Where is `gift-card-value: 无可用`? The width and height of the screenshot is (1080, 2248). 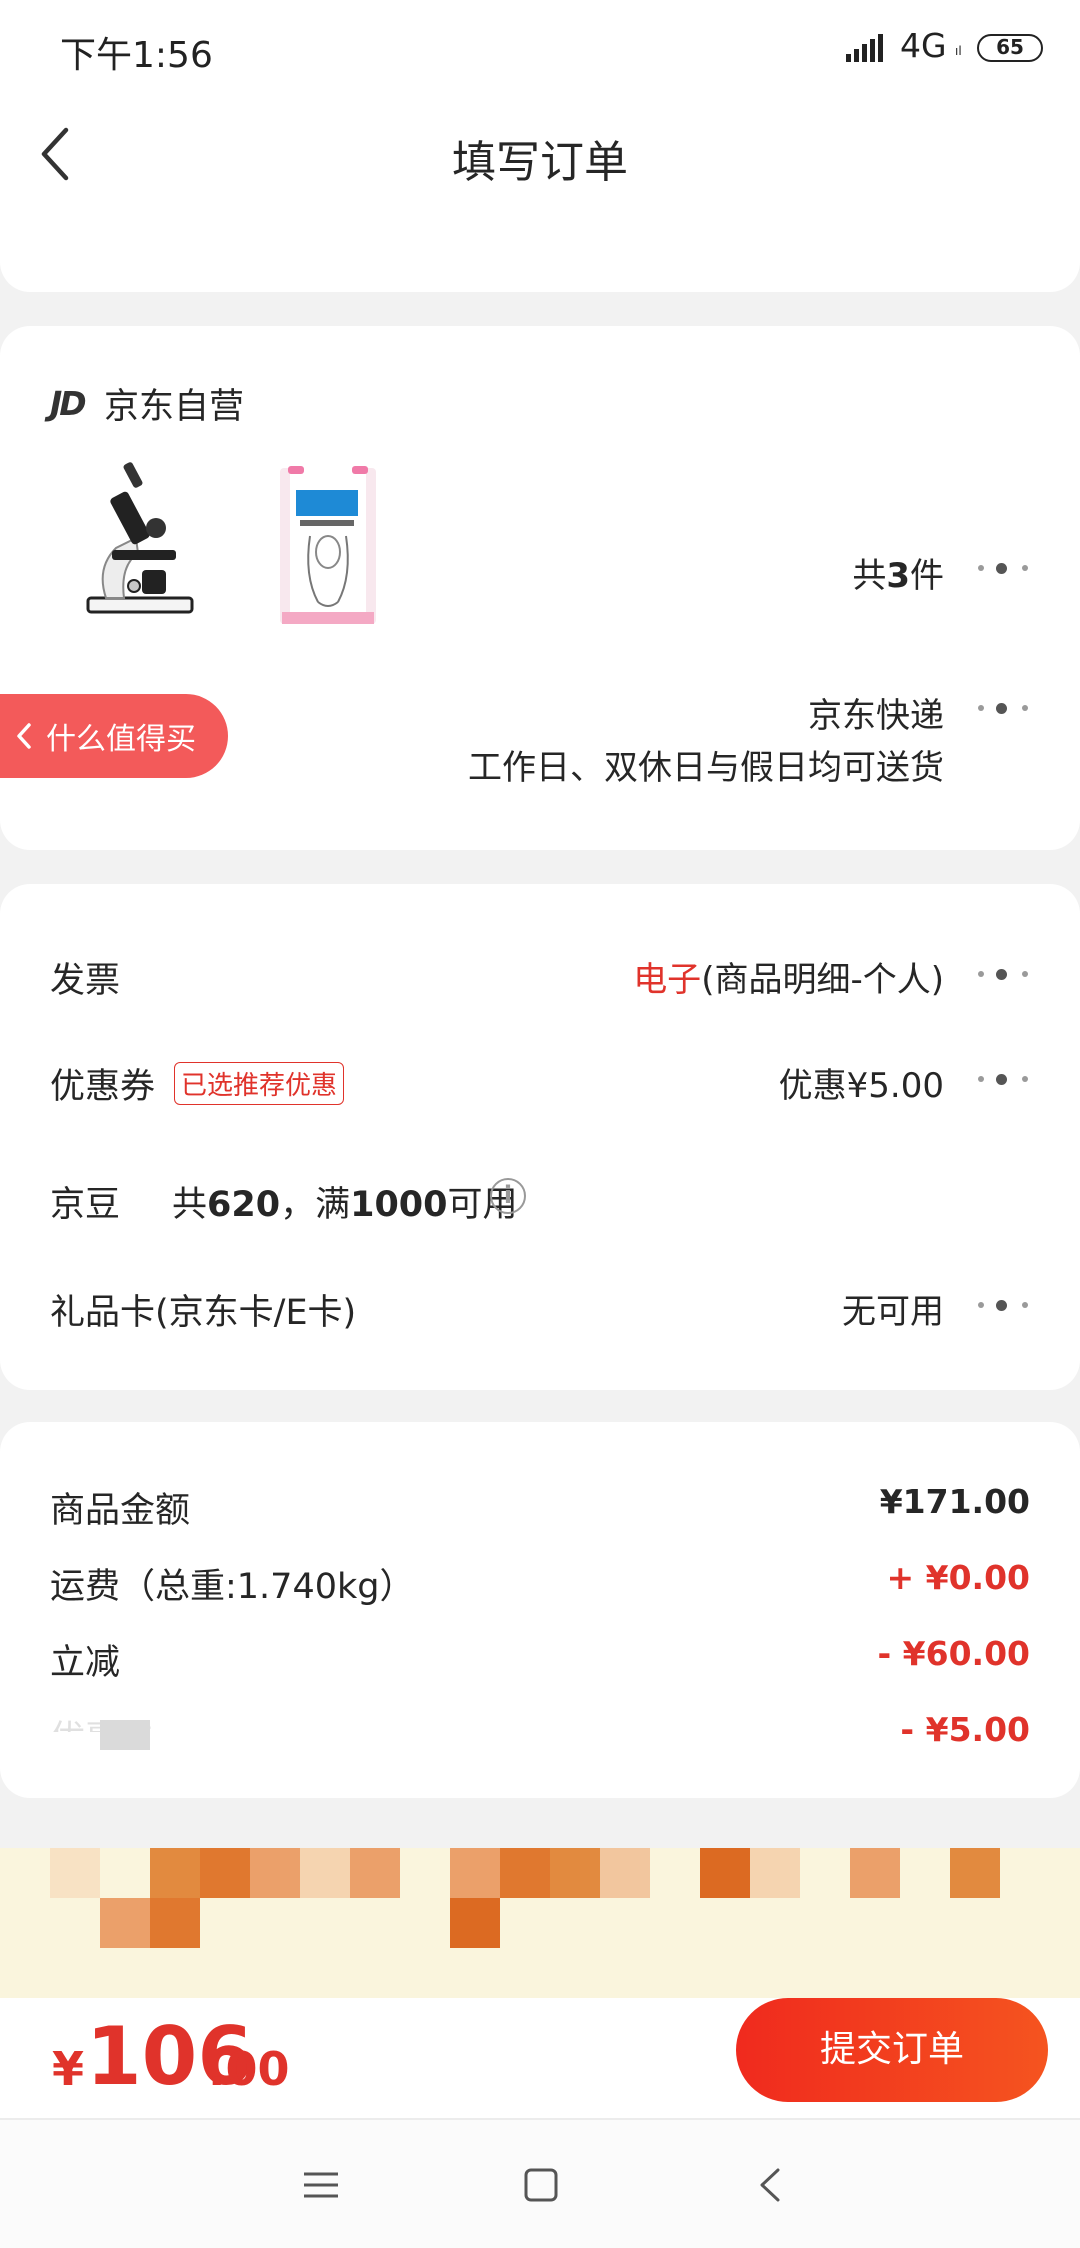 gift-card-value: 无可用 is located at coordinates (893, 1308).